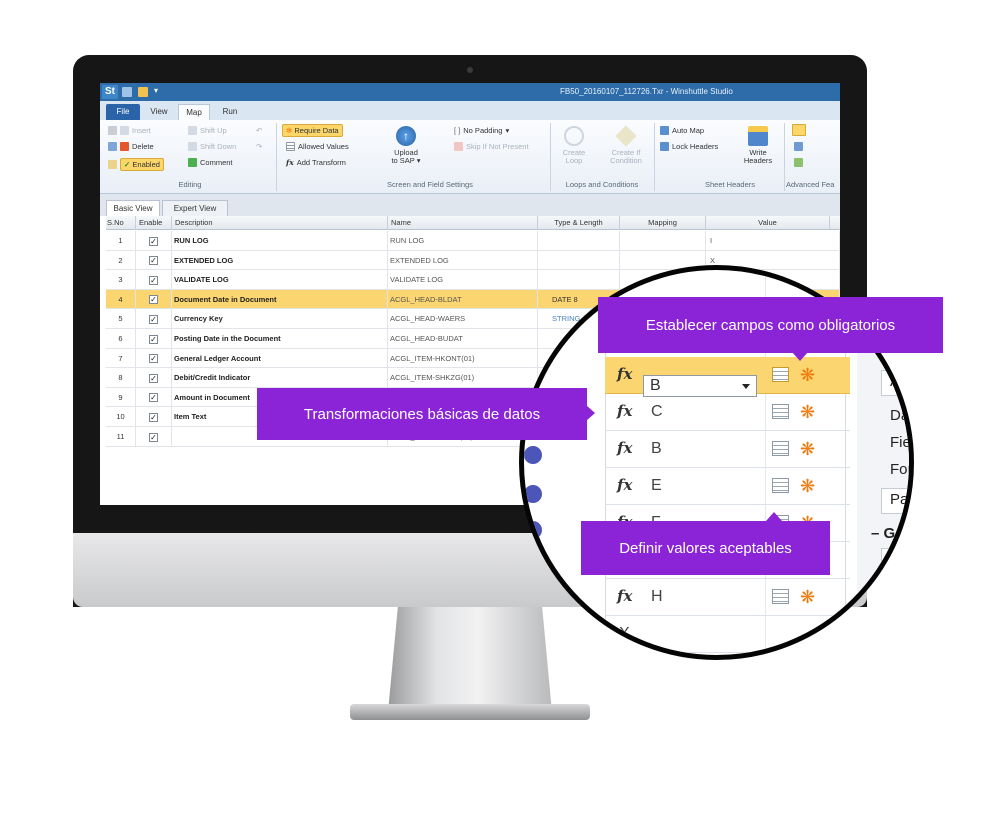 This screenshot has height=814, width=1000. I want to click on padding-icon: [ ], so click(457, 130).